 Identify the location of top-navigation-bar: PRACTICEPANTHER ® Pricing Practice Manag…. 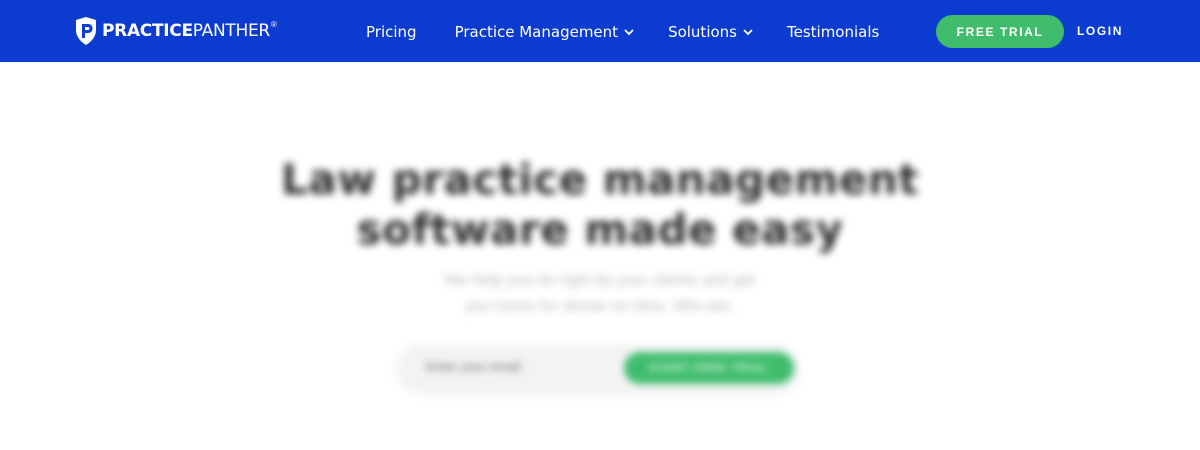
(600, 31).